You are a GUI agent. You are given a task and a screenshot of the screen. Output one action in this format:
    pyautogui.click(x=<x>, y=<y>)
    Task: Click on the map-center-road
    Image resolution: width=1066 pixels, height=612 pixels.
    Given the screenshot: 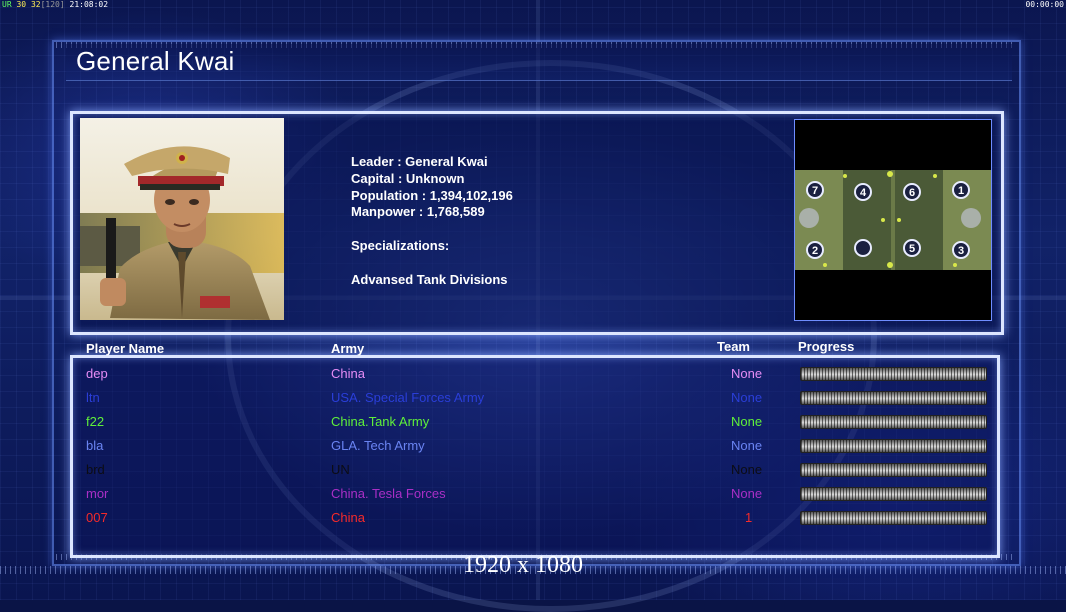 What is the action you would take?
    pyautogui.click(x=893, y=220)
    